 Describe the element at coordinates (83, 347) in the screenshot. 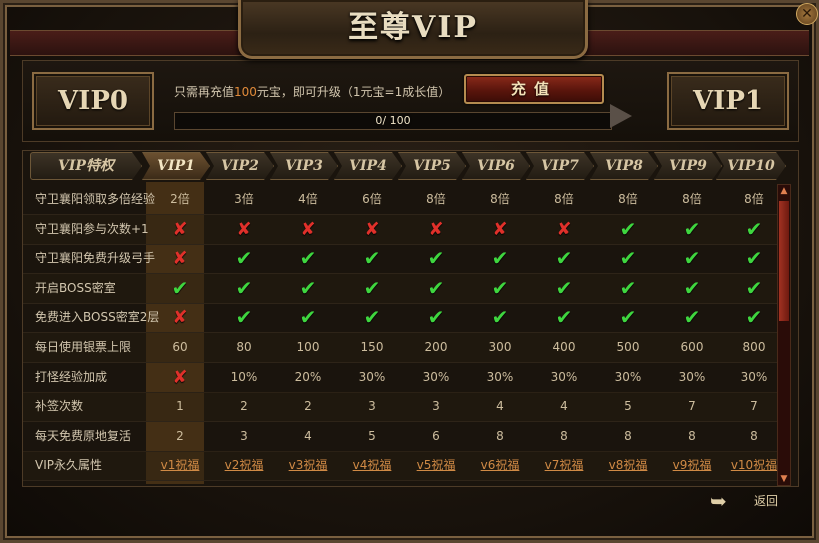

I see `row-label: 每日使用银票上限` at that location.